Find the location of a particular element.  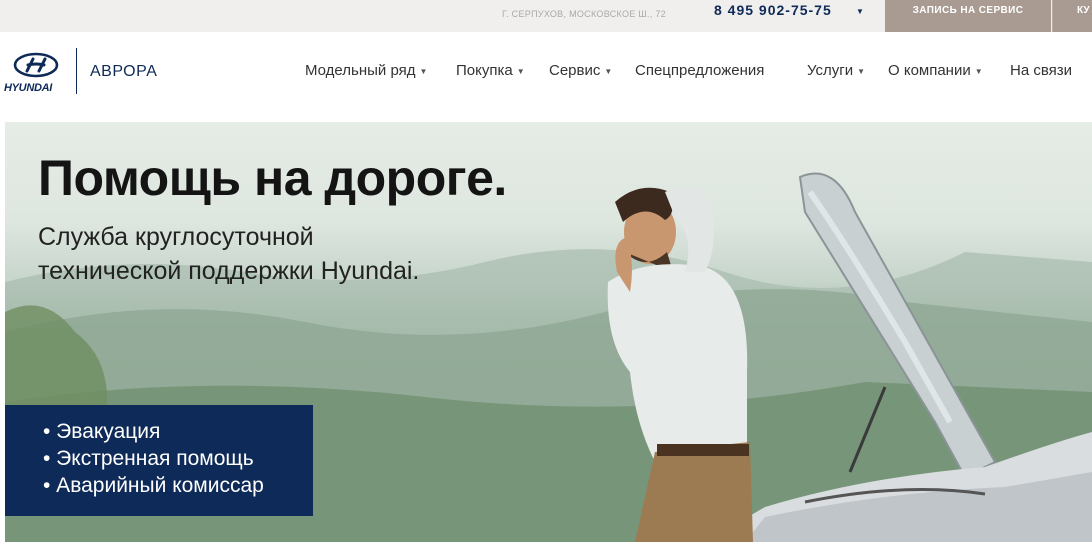

dealer-name: АВРОРА is located at coordinates (123, 72).